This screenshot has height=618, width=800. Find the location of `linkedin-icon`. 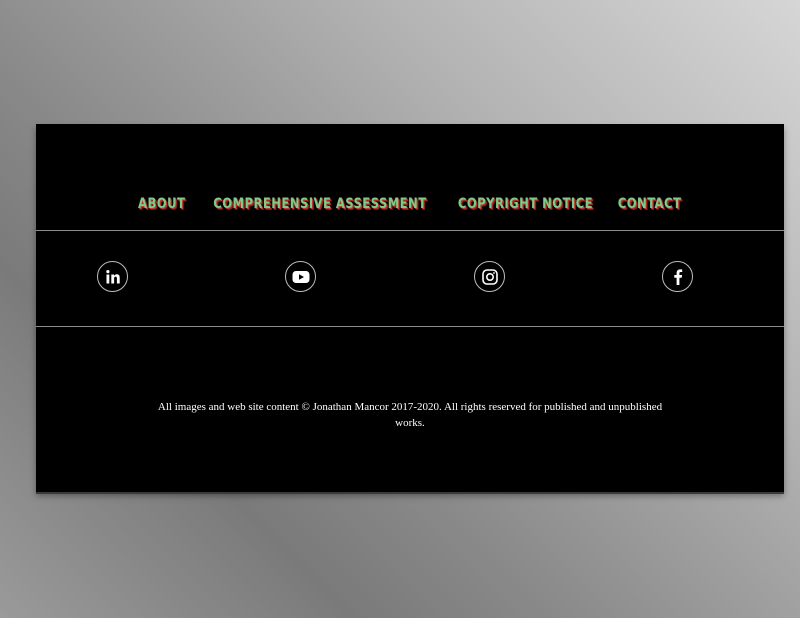

linkedin-icon is located at coordinates (113, 277).